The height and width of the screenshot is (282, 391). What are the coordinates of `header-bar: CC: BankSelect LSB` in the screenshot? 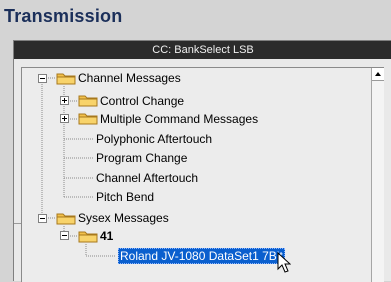 It's located at (202, 50).